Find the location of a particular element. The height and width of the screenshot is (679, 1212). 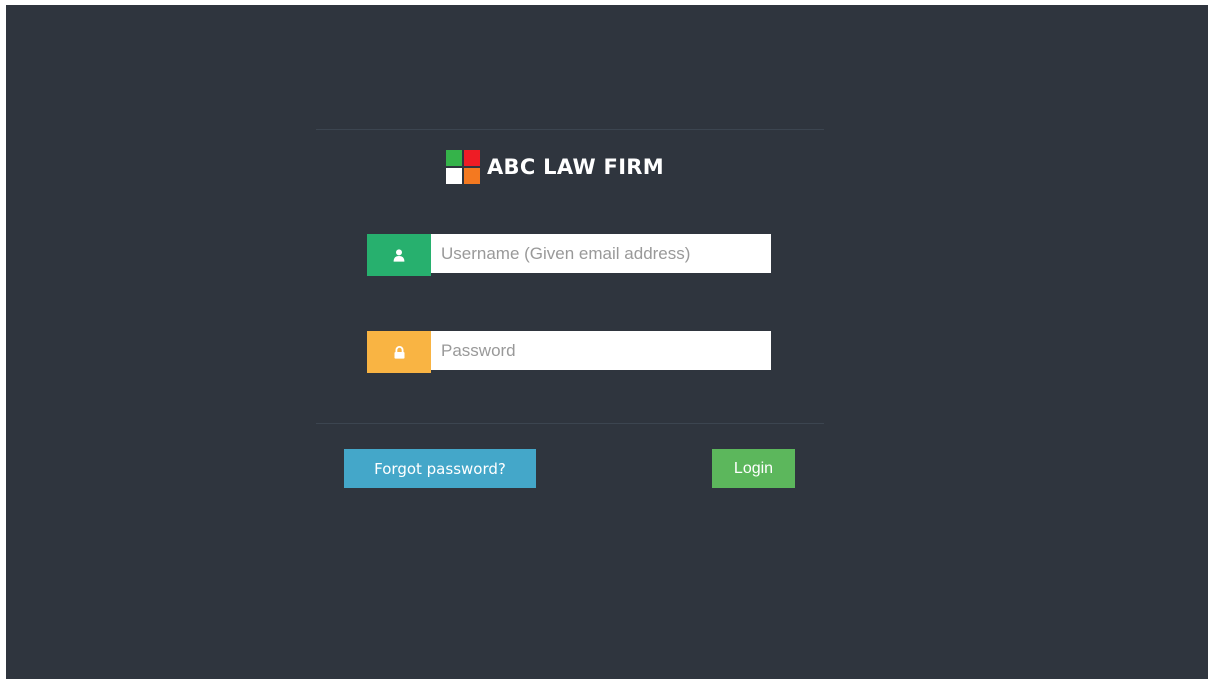

password-field is located at coordinates (570, 352).